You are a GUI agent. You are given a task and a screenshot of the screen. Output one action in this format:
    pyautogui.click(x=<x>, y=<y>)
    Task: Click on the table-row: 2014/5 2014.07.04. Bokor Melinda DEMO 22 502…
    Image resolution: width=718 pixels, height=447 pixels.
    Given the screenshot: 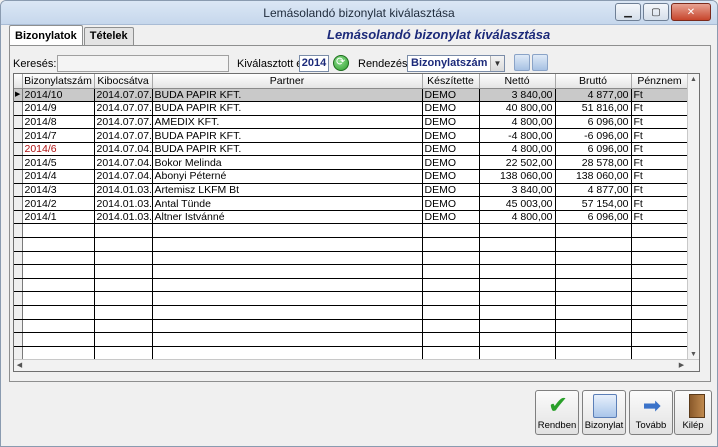 What is the action you would take?
    pyautogui.click(x=351, y=163)
    